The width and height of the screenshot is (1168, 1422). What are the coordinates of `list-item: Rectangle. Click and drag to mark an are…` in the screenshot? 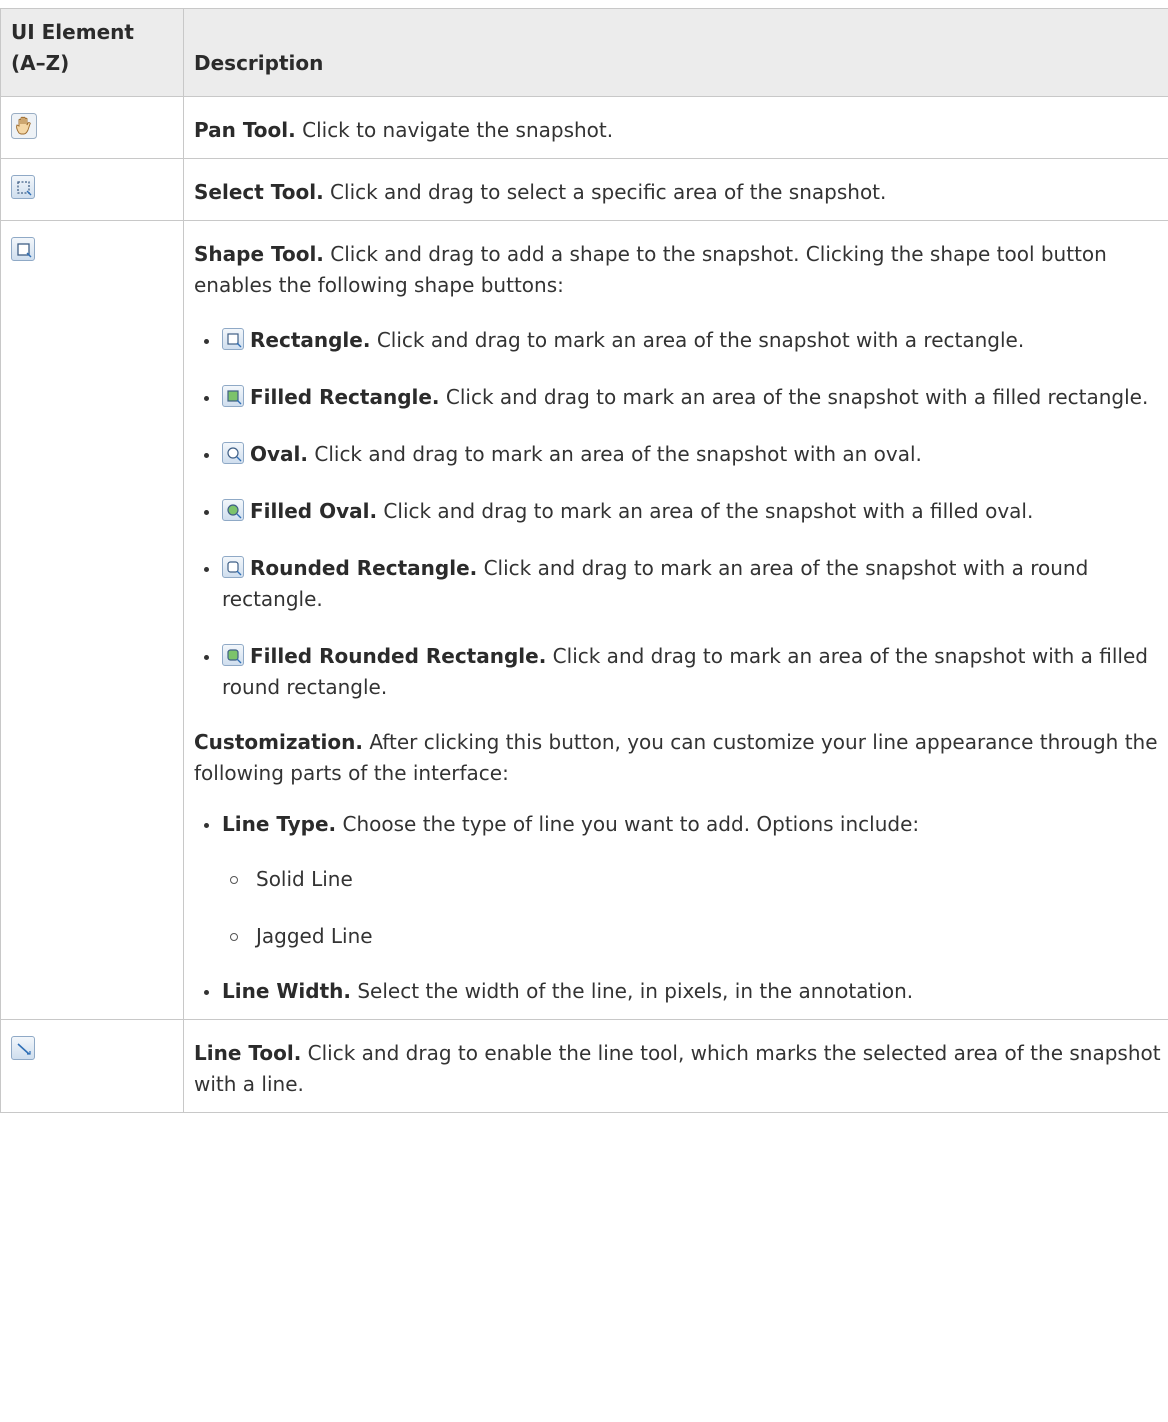 It's located at (678, 340).